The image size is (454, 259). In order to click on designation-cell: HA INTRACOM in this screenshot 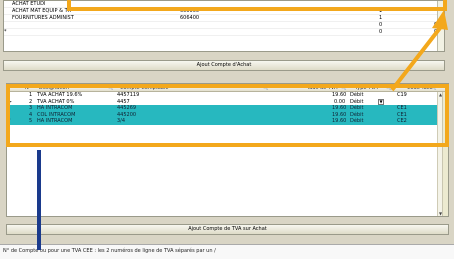, I will do `click(54, 121)`.